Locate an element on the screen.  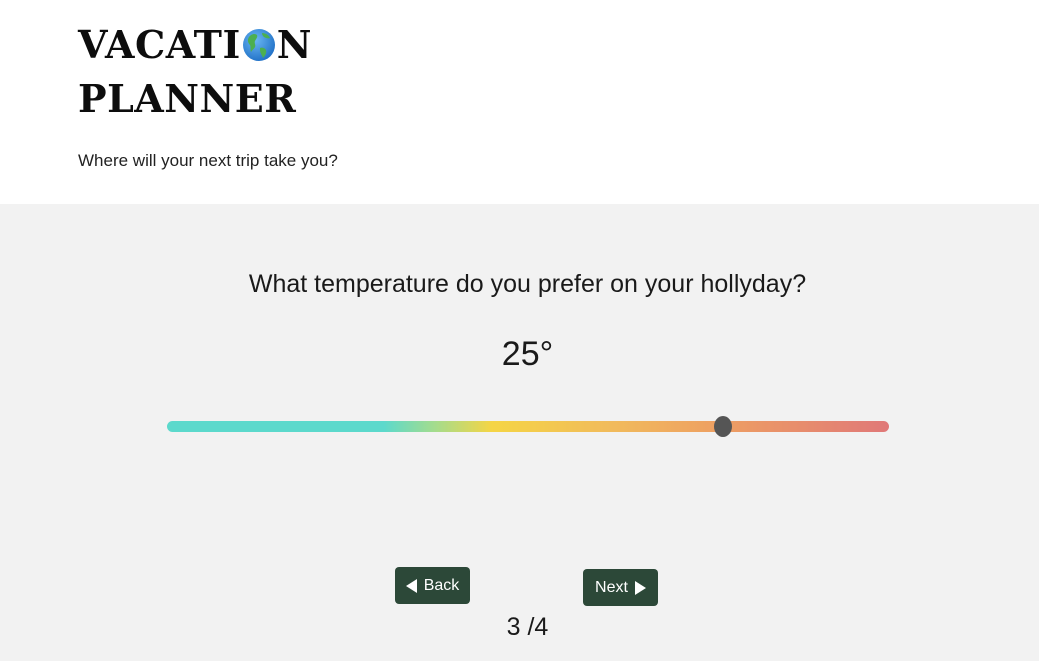
back-button: Back is located at coordinates (432, 585).